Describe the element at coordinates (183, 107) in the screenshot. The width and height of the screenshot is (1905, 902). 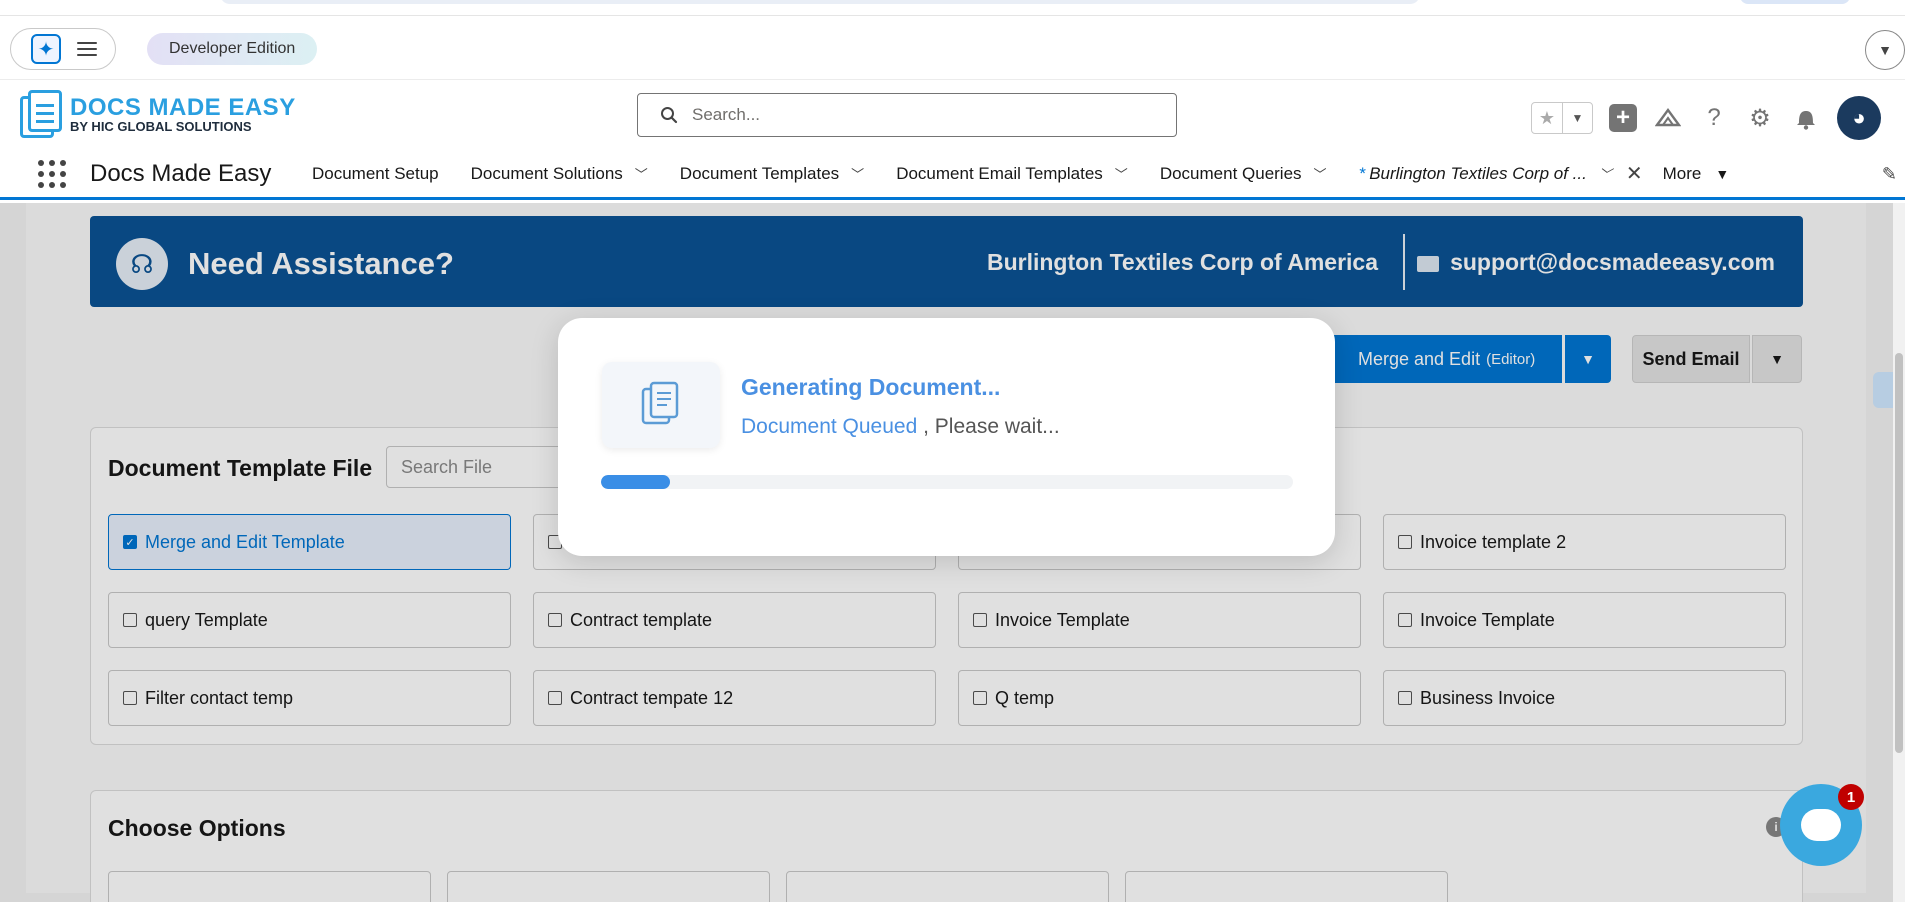
I see `logo-title: DOCS MADE EASY` at that location.